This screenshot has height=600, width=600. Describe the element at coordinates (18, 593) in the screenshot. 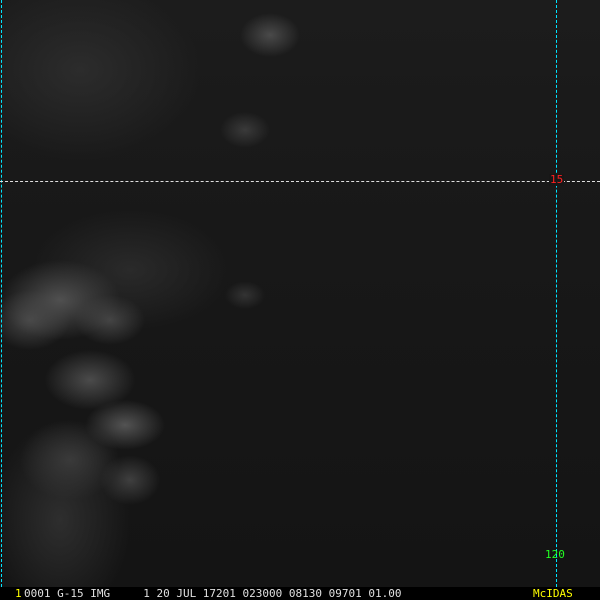

I see `frame-number: 1` at that location.